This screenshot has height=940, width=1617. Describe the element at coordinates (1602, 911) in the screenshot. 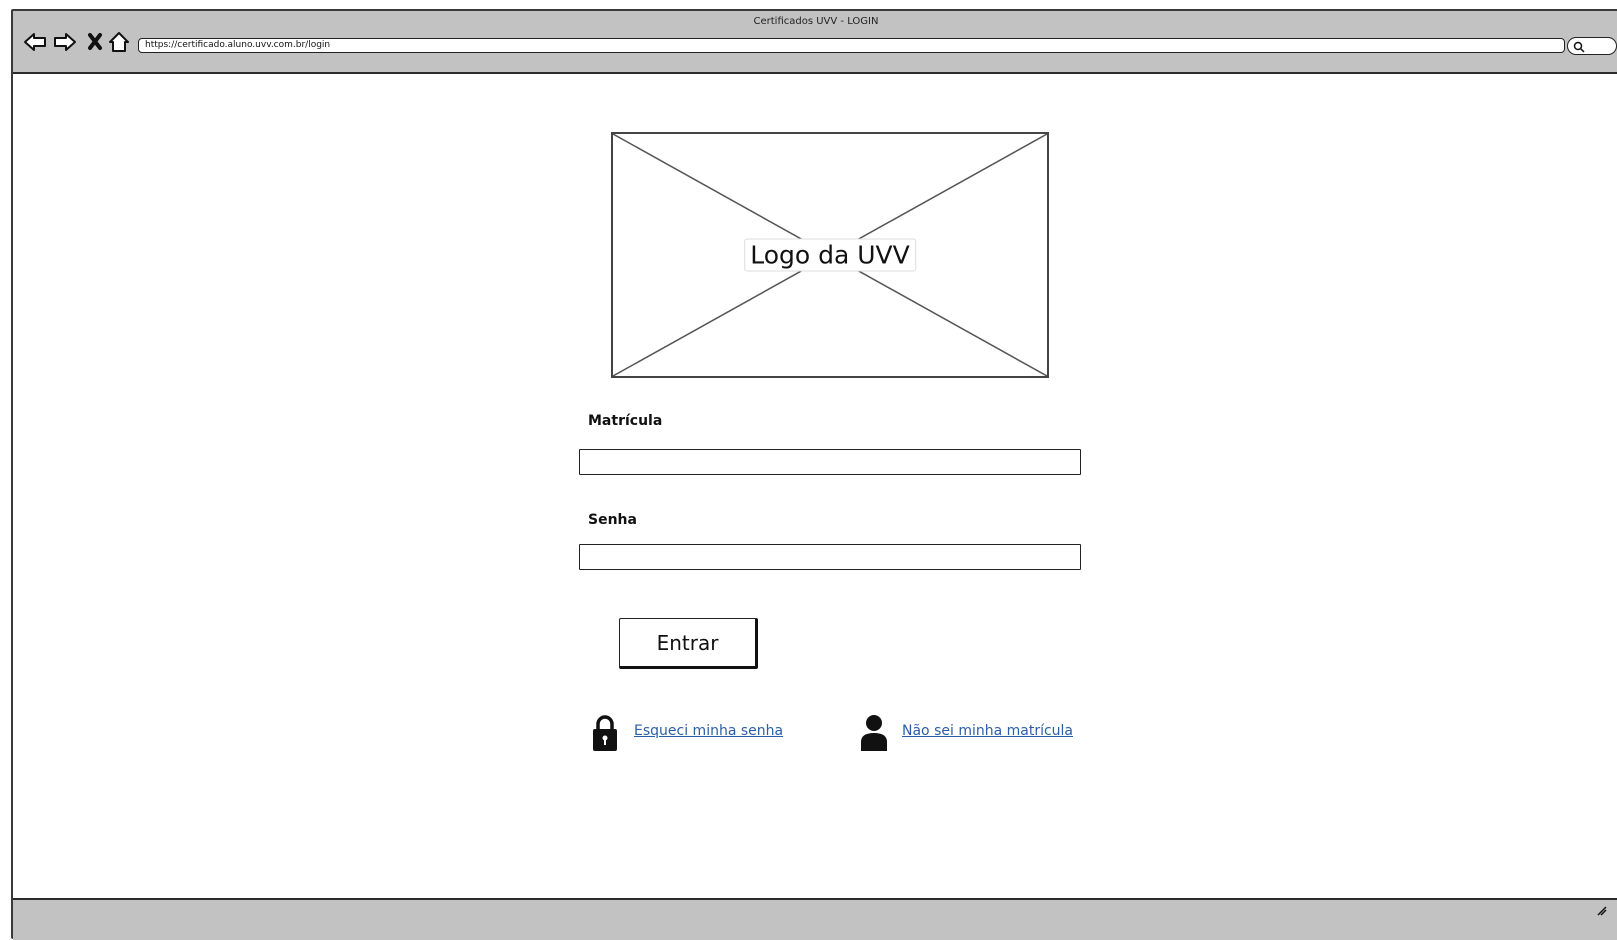

I see `resize-grip-icon` at that location.